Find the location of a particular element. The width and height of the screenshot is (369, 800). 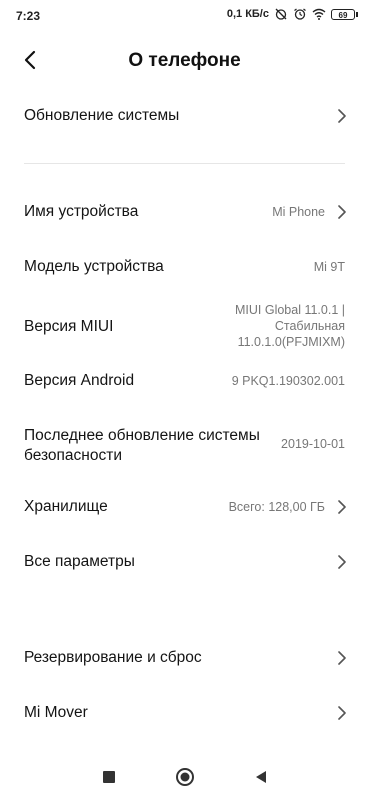

recents-button is located at coordinates (109, 779).